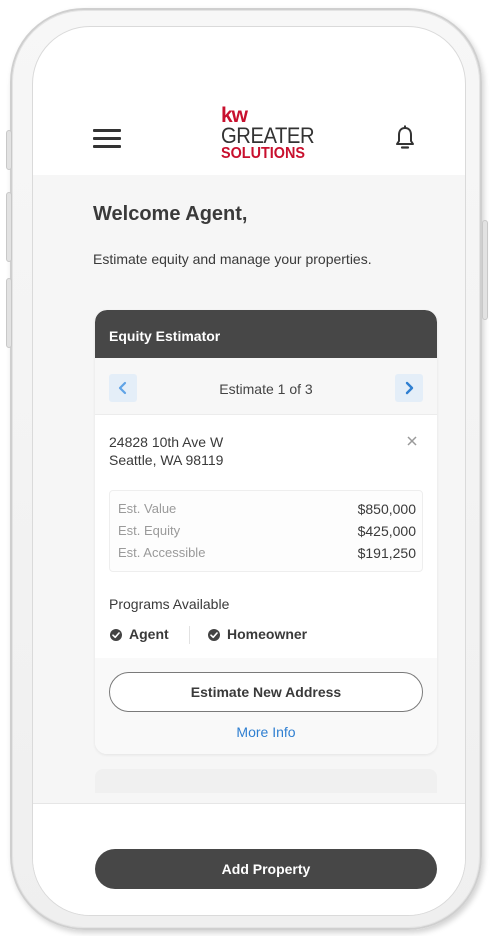  I want to click on volume-down-button, so click(9, 313).